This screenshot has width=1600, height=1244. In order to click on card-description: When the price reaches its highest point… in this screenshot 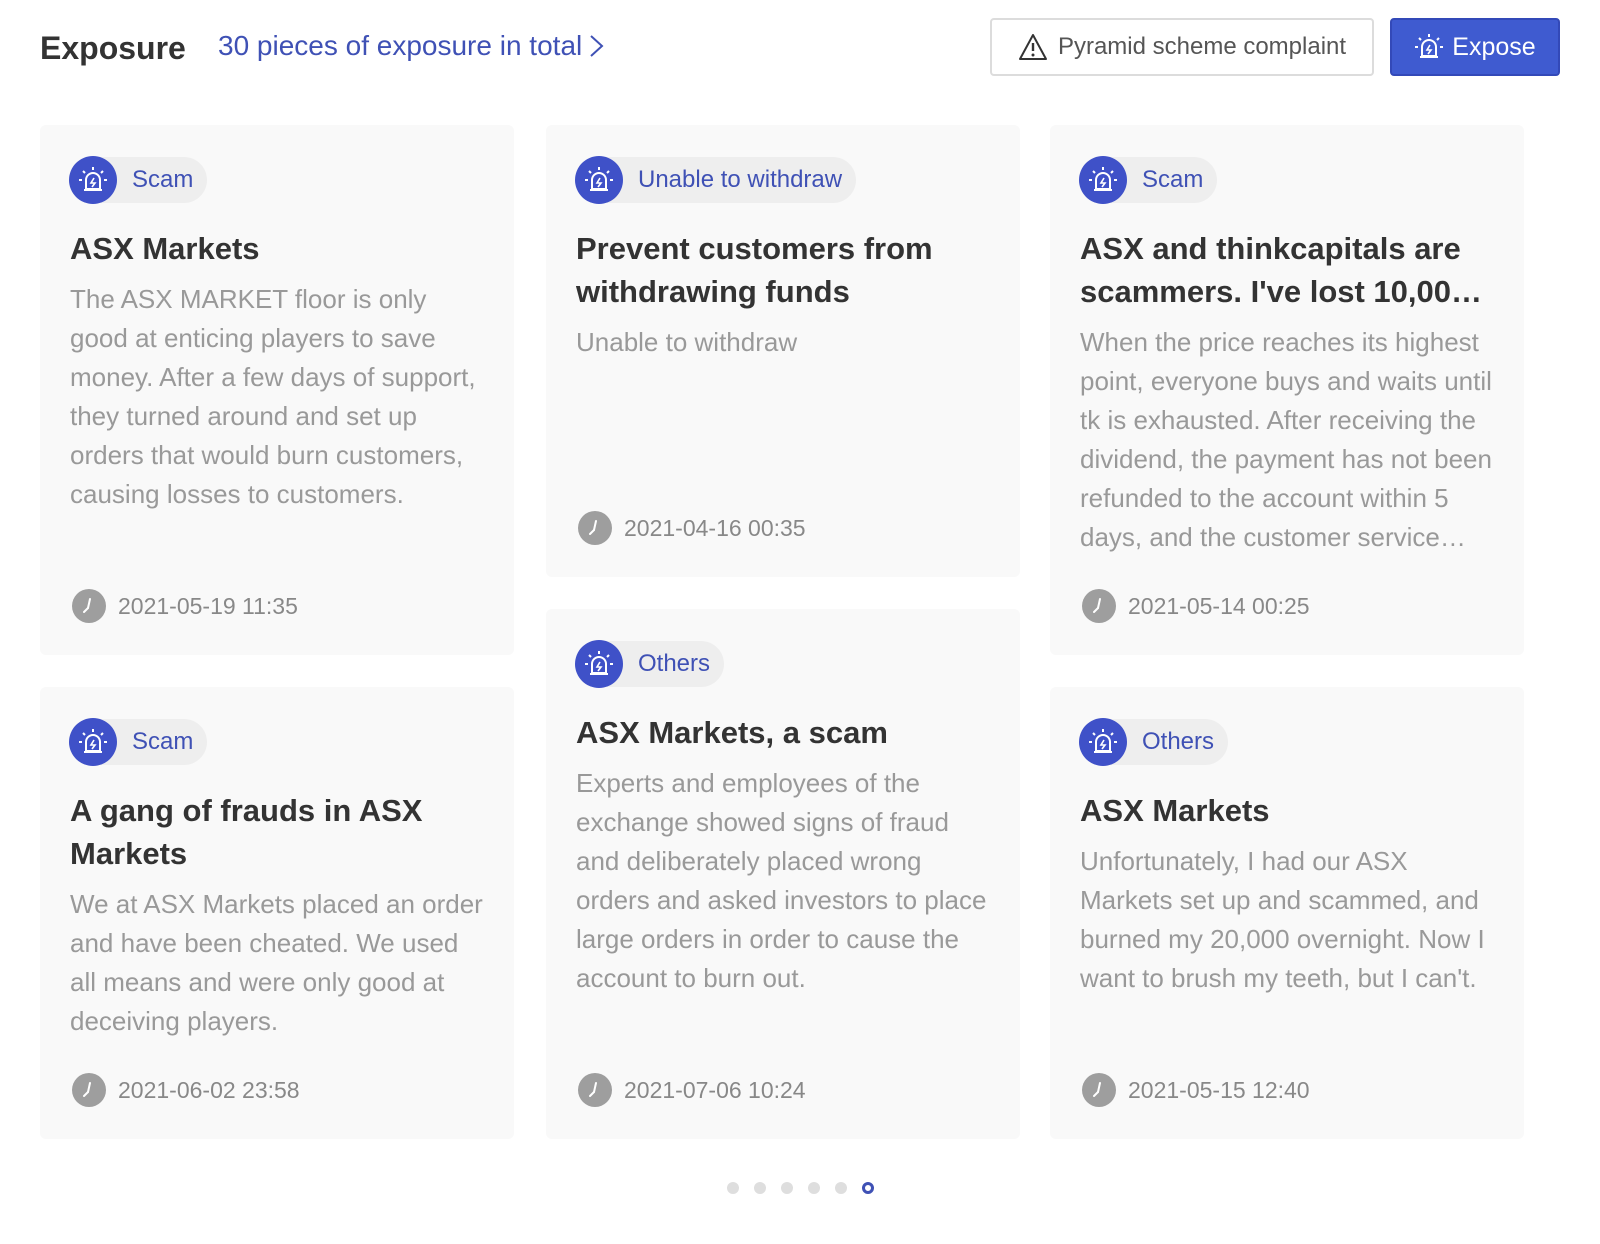, I will do `click(1286, 439)`.